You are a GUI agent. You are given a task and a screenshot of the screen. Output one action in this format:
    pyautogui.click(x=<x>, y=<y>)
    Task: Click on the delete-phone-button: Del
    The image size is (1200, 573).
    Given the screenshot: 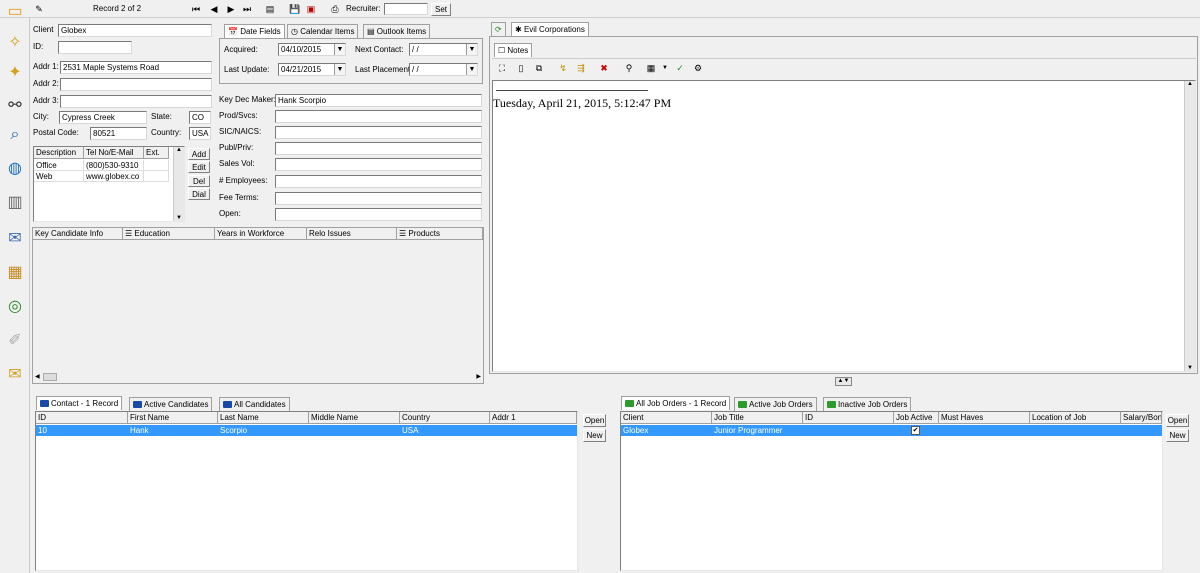 What is the action you would take?
    pyautogui.click(x=199, y=181)
    